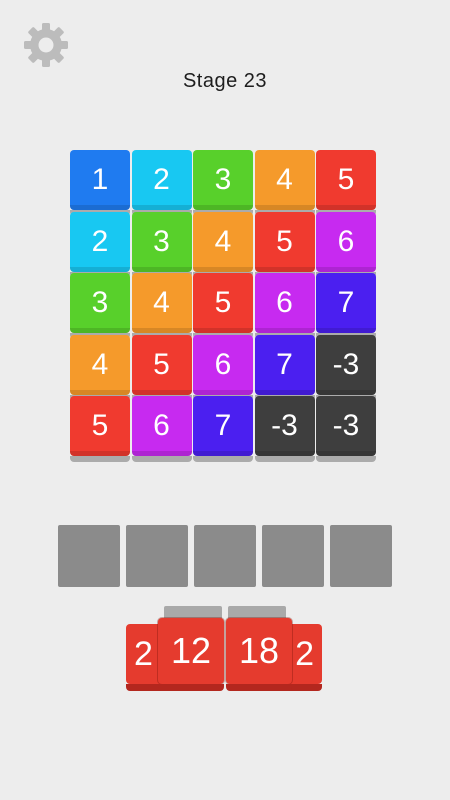 The width and height of the screenshot is (450, 800). I want to click on gear-icon, so click(46, 45).